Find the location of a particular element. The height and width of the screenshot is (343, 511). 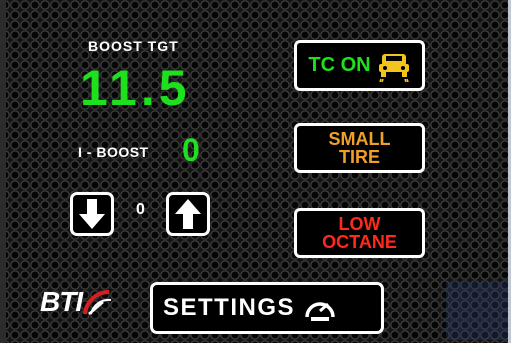

settings-button: SETTINGS is located at coordinates (267, 308).